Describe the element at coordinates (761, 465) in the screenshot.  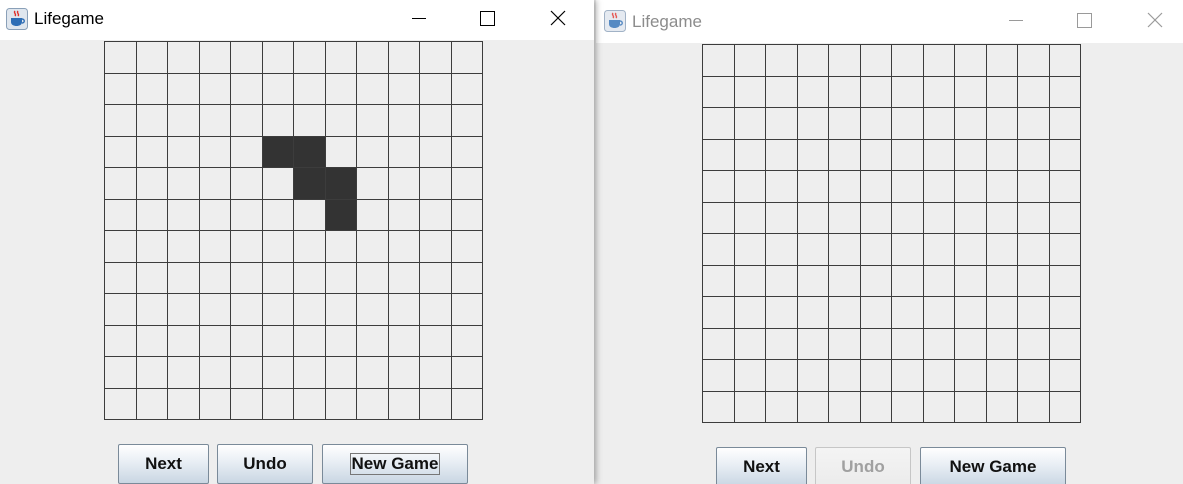
I see `next-button: Next` at that location.